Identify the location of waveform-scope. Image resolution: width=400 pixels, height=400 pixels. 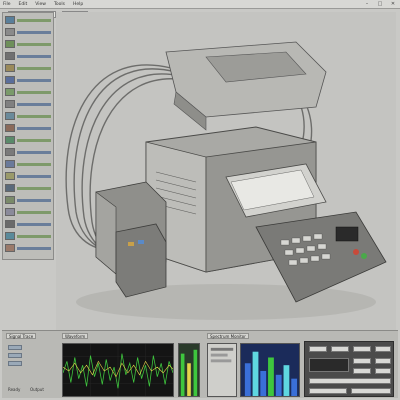
(118, 370).